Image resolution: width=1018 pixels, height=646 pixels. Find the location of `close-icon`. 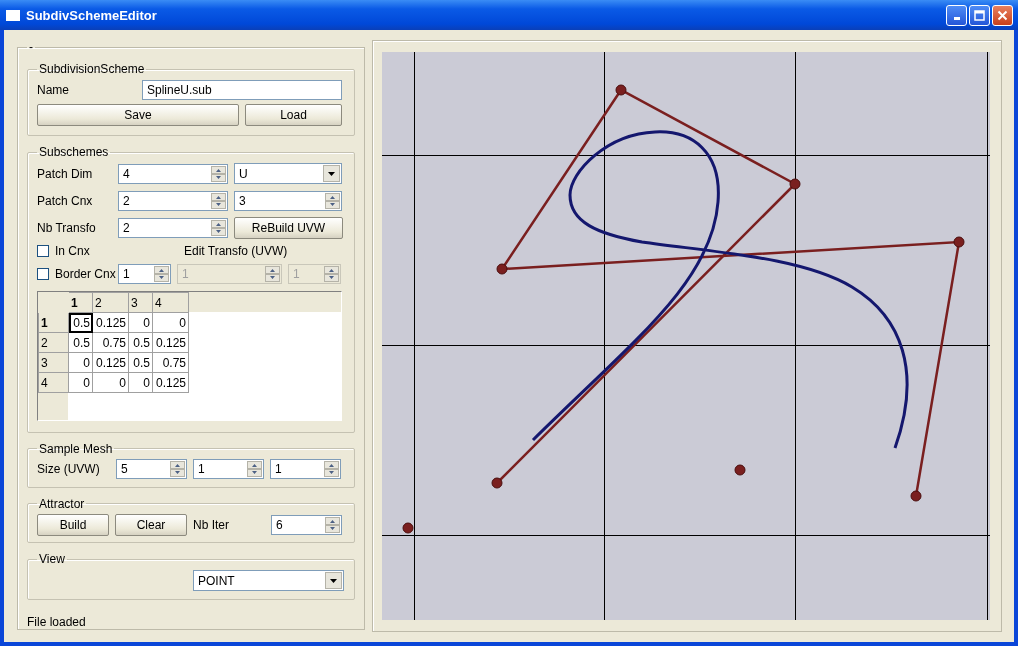

close-icon is located at coordinates (1002, 15).